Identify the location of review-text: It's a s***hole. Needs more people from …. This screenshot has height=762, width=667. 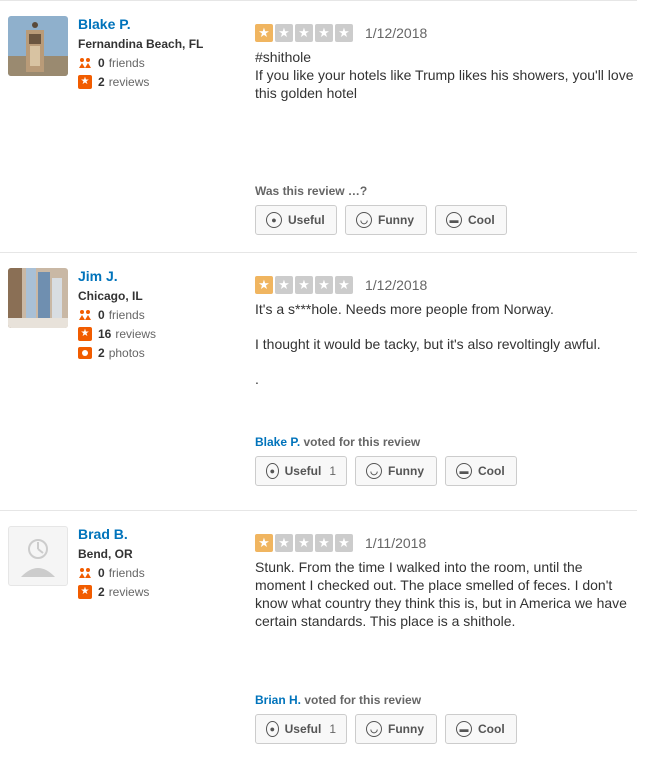
(428, 344).